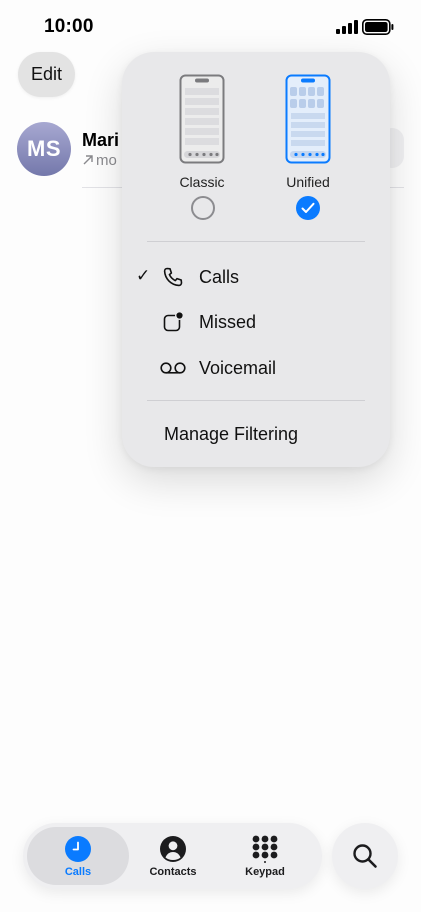  I want to click on avatar: MS, so click(44, 149).